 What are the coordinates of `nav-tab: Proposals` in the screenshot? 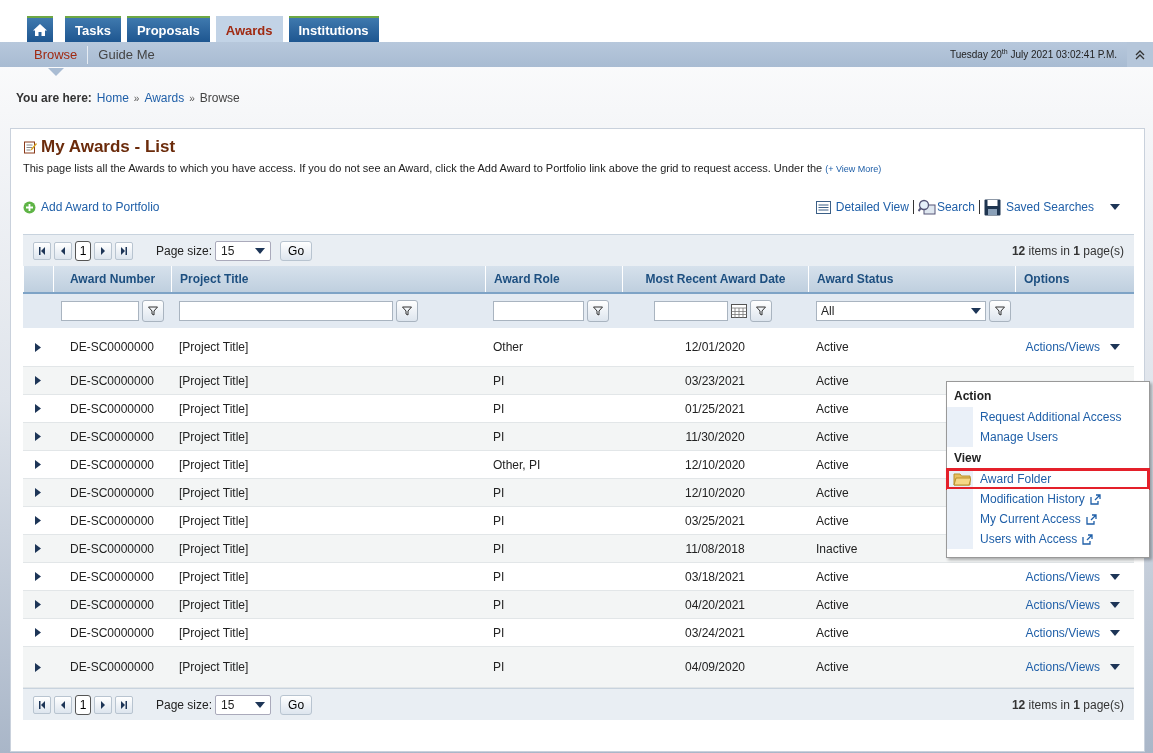 It's located at (168, 29).